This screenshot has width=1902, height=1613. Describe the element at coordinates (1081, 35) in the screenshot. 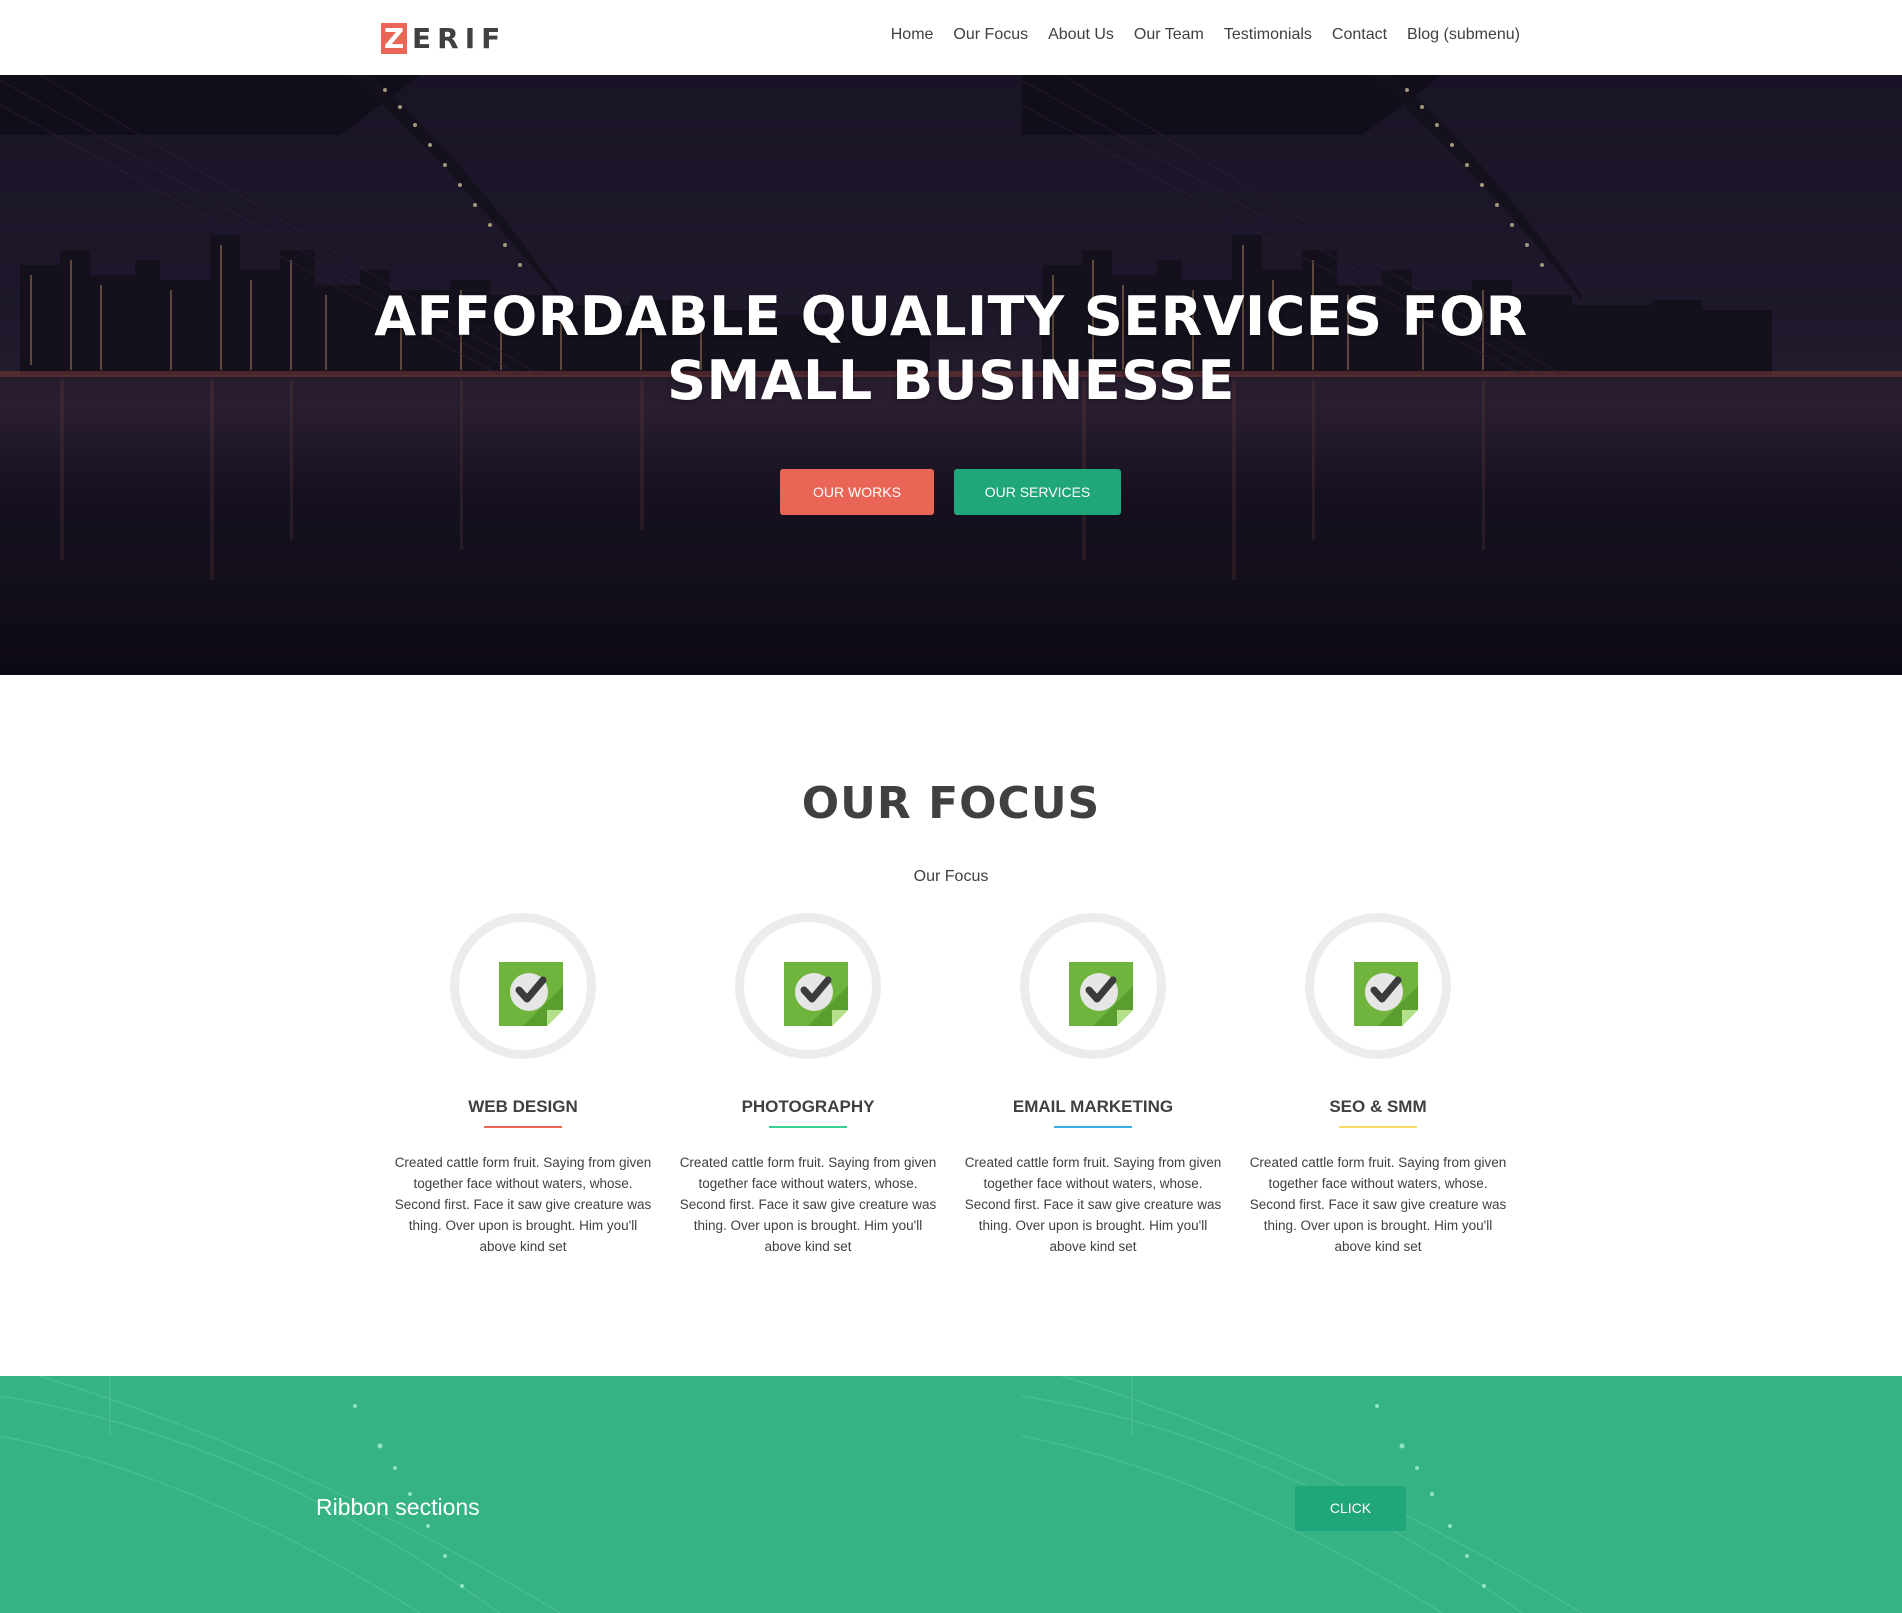

I see `nav-item-about-us: About Us` at that location.